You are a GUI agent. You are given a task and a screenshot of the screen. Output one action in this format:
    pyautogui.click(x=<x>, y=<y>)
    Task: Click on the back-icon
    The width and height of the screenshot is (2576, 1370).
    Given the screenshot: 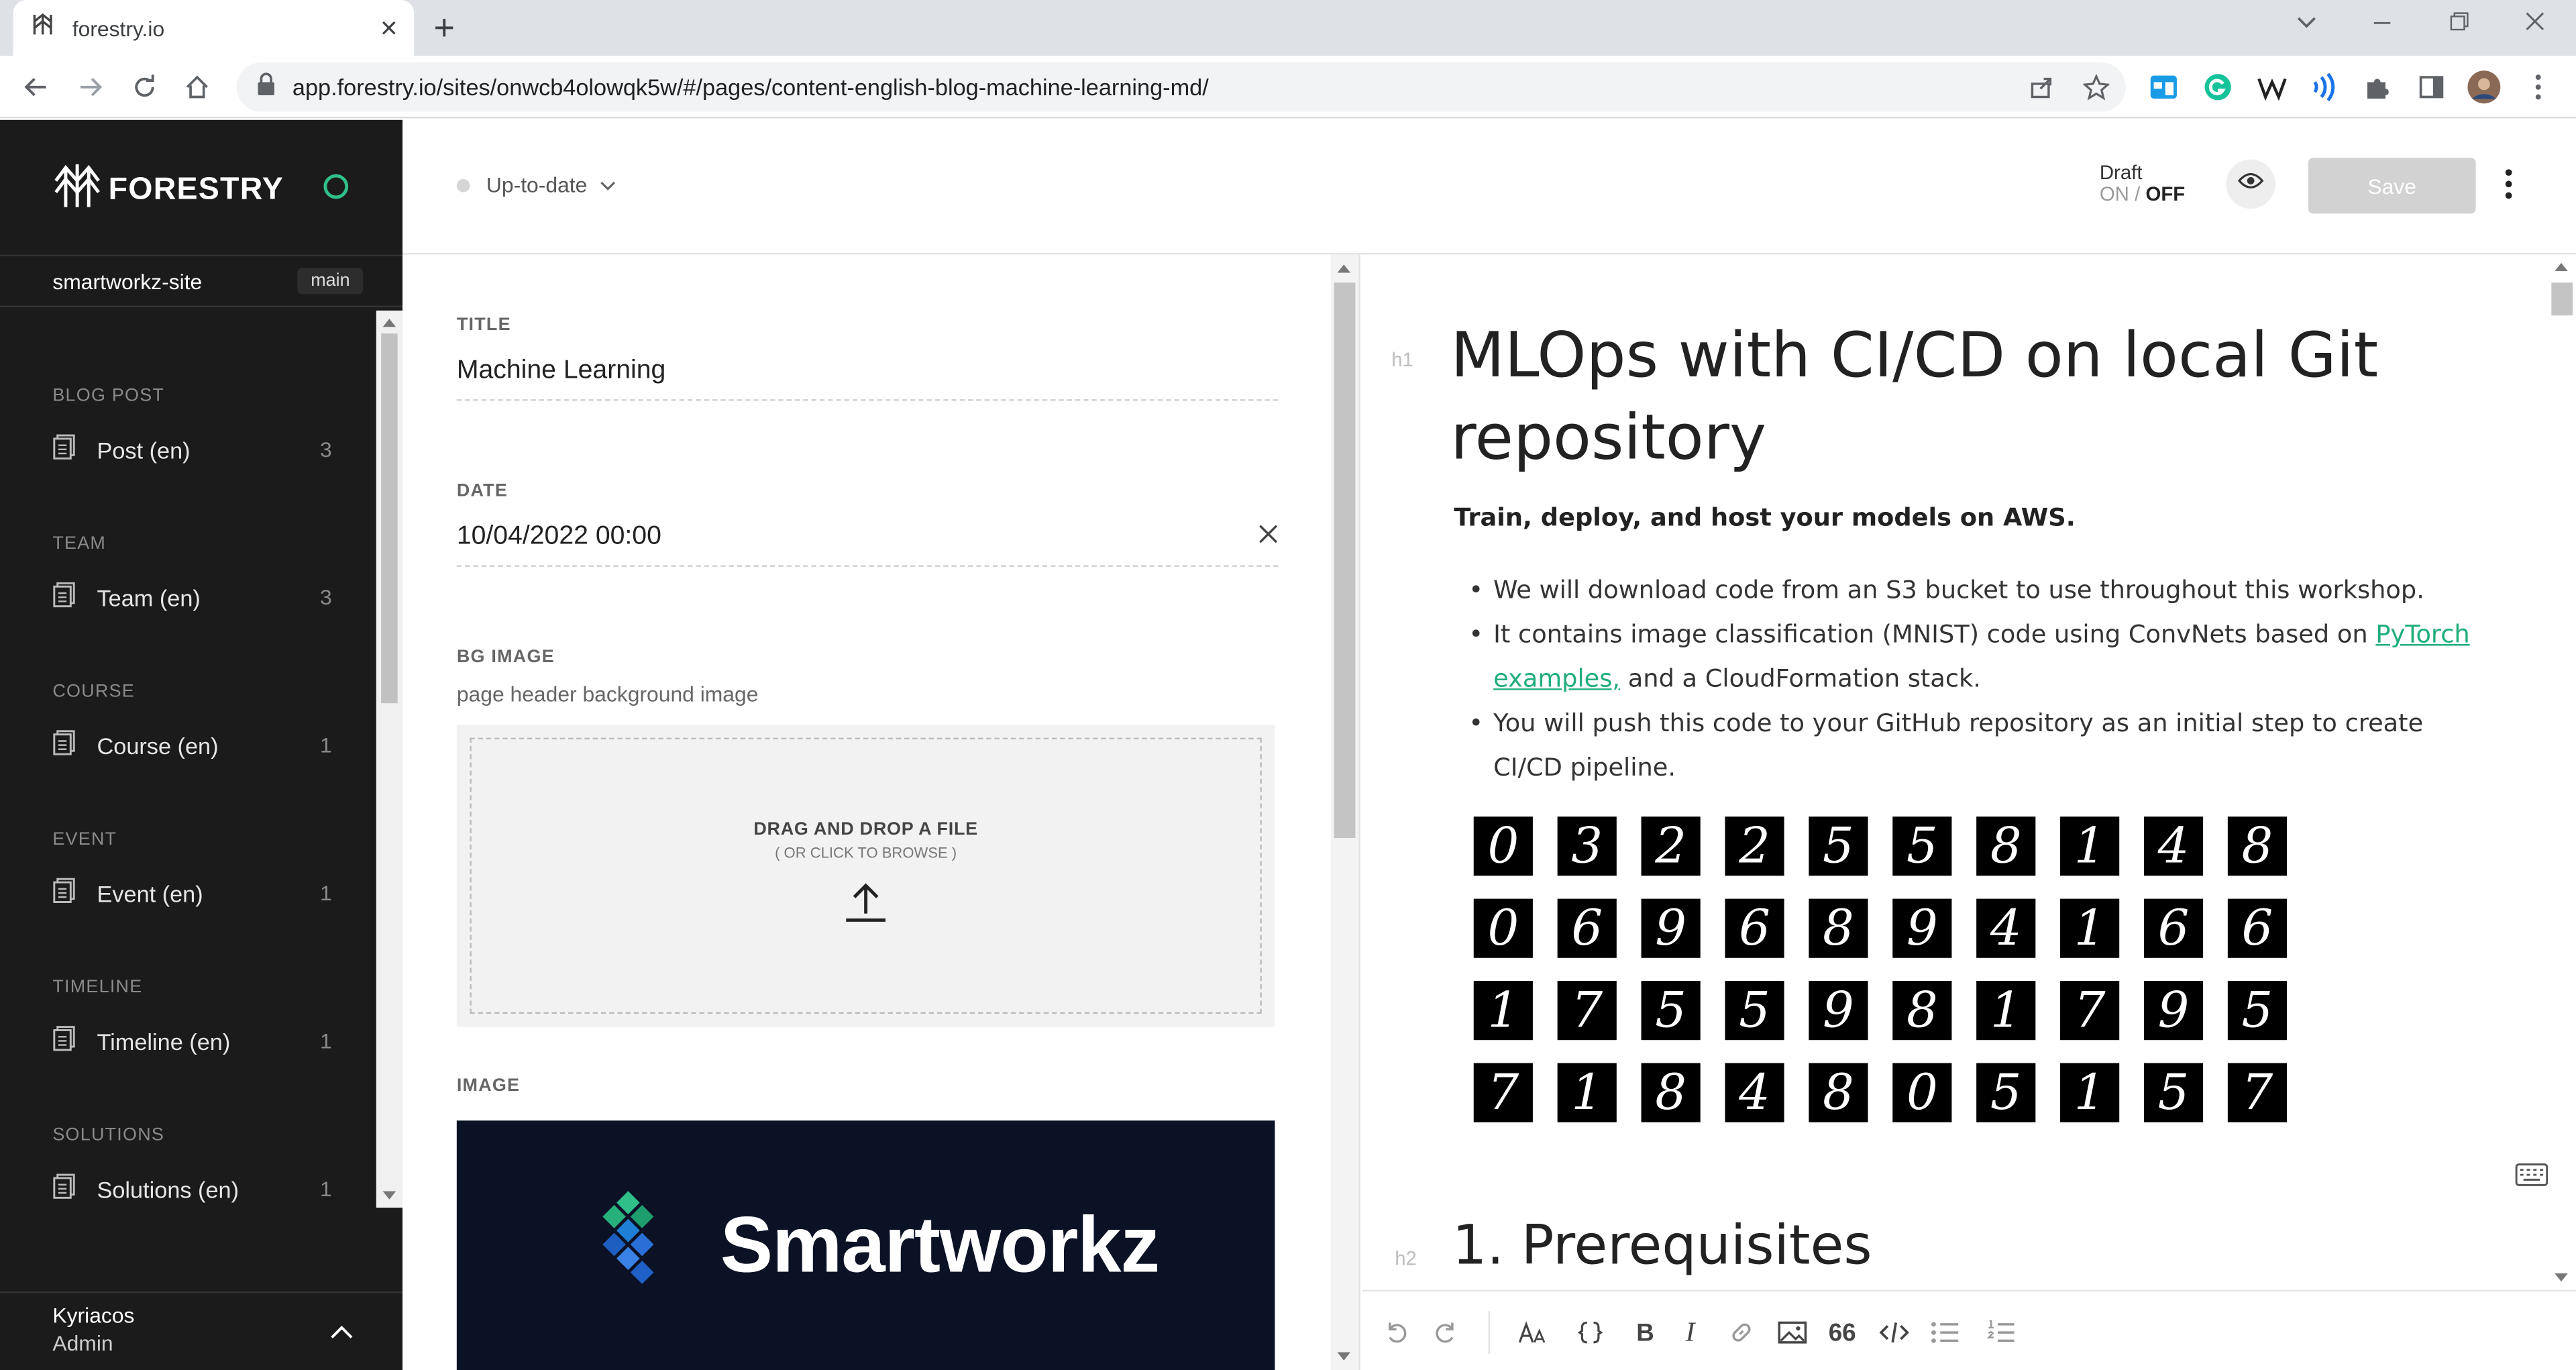 What is the action you would take?
    pyautogui.click(x=35, y=86)
    